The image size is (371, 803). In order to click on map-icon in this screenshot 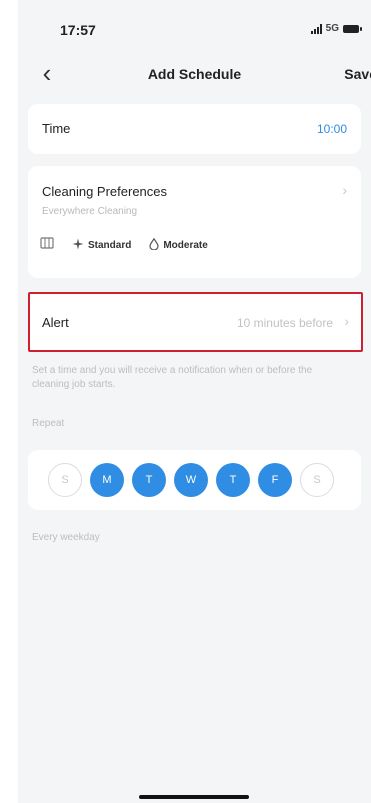, I will do `click(47, 245)`.